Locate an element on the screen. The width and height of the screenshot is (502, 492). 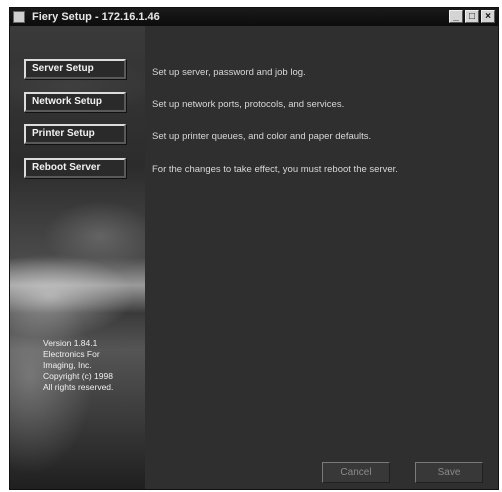
window-controls: _ □ × is located at coordinates (472, 16).